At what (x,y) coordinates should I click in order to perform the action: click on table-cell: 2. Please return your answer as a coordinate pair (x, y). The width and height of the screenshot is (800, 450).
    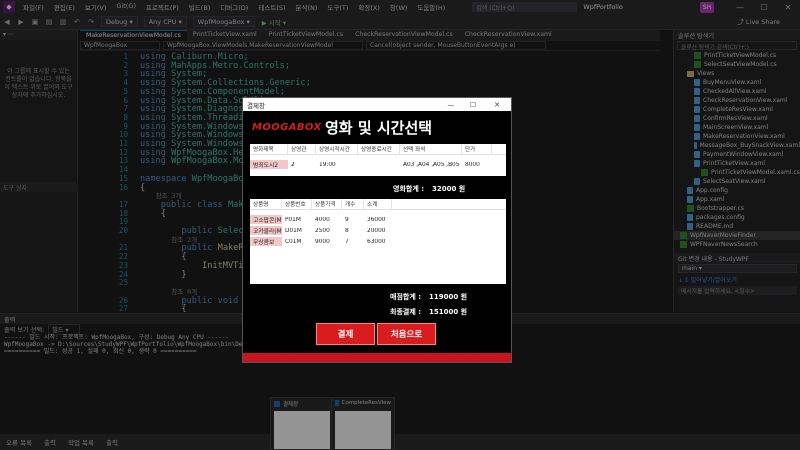
    Looking at the image, I should click on (293, 164).